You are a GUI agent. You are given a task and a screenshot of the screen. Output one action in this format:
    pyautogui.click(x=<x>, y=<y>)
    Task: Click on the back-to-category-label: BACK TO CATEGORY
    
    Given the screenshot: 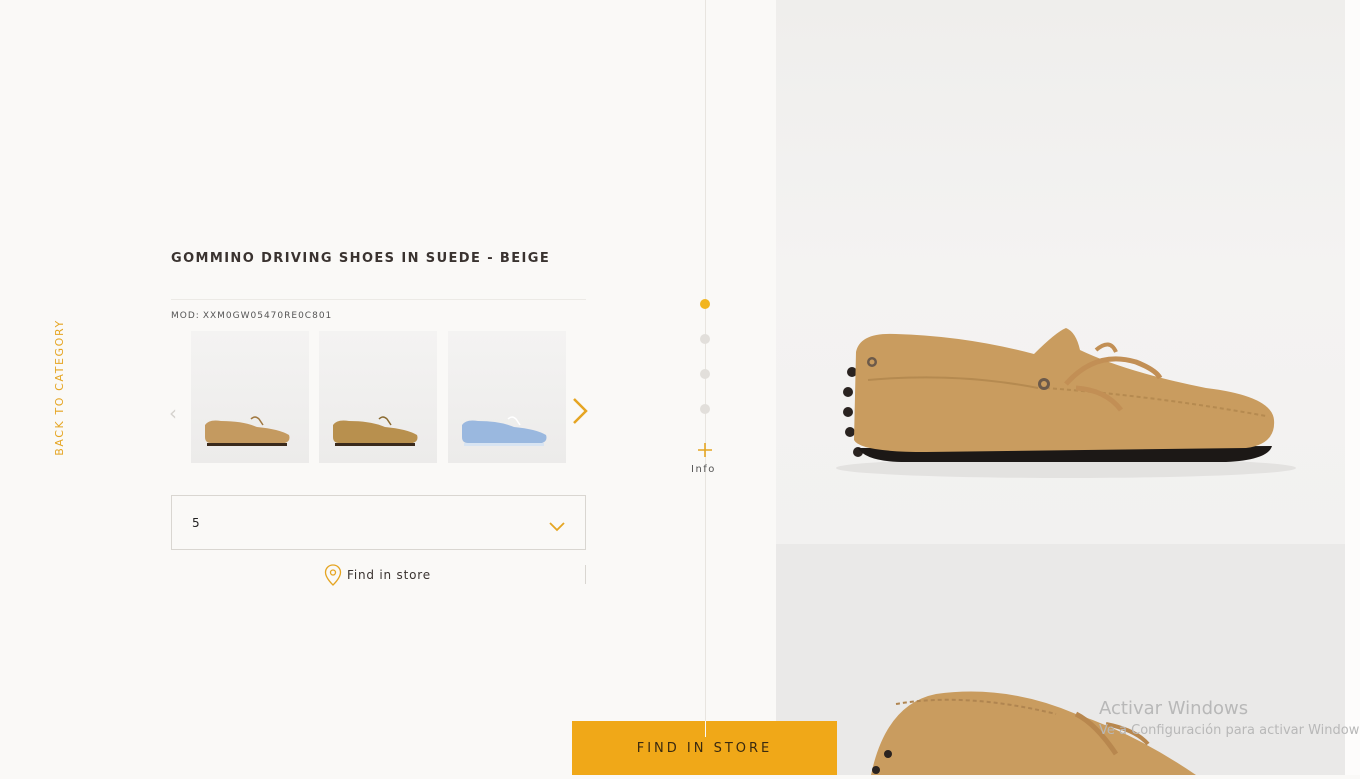 What is the action you would take?
    pyautogui.click(x=59, y=387)
    